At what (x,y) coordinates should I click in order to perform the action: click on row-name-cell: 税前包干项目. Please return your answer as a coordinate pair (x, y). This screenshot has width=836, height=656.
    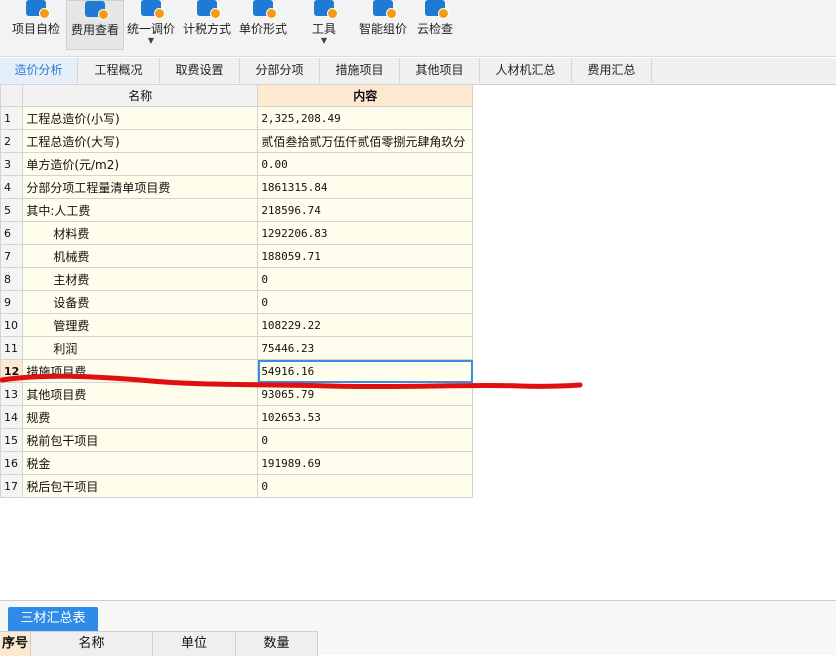
    Looking at the image, I should click on (140, 440).